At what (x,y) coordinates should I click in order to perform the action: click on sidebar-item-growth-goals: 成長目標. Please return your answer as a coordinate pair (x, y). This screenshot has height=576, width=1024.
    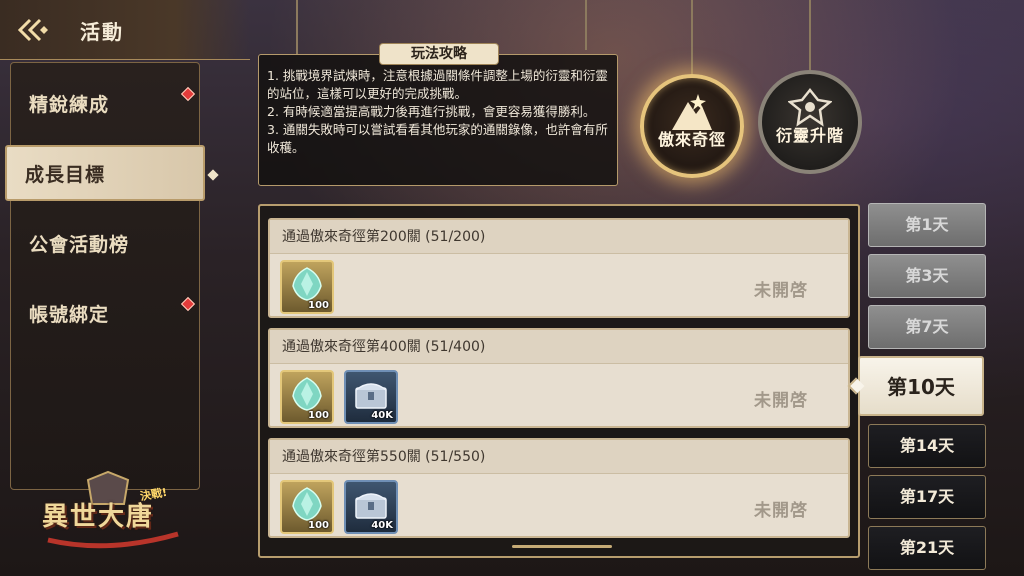
    Looking at the image, I should click on (112, 173).